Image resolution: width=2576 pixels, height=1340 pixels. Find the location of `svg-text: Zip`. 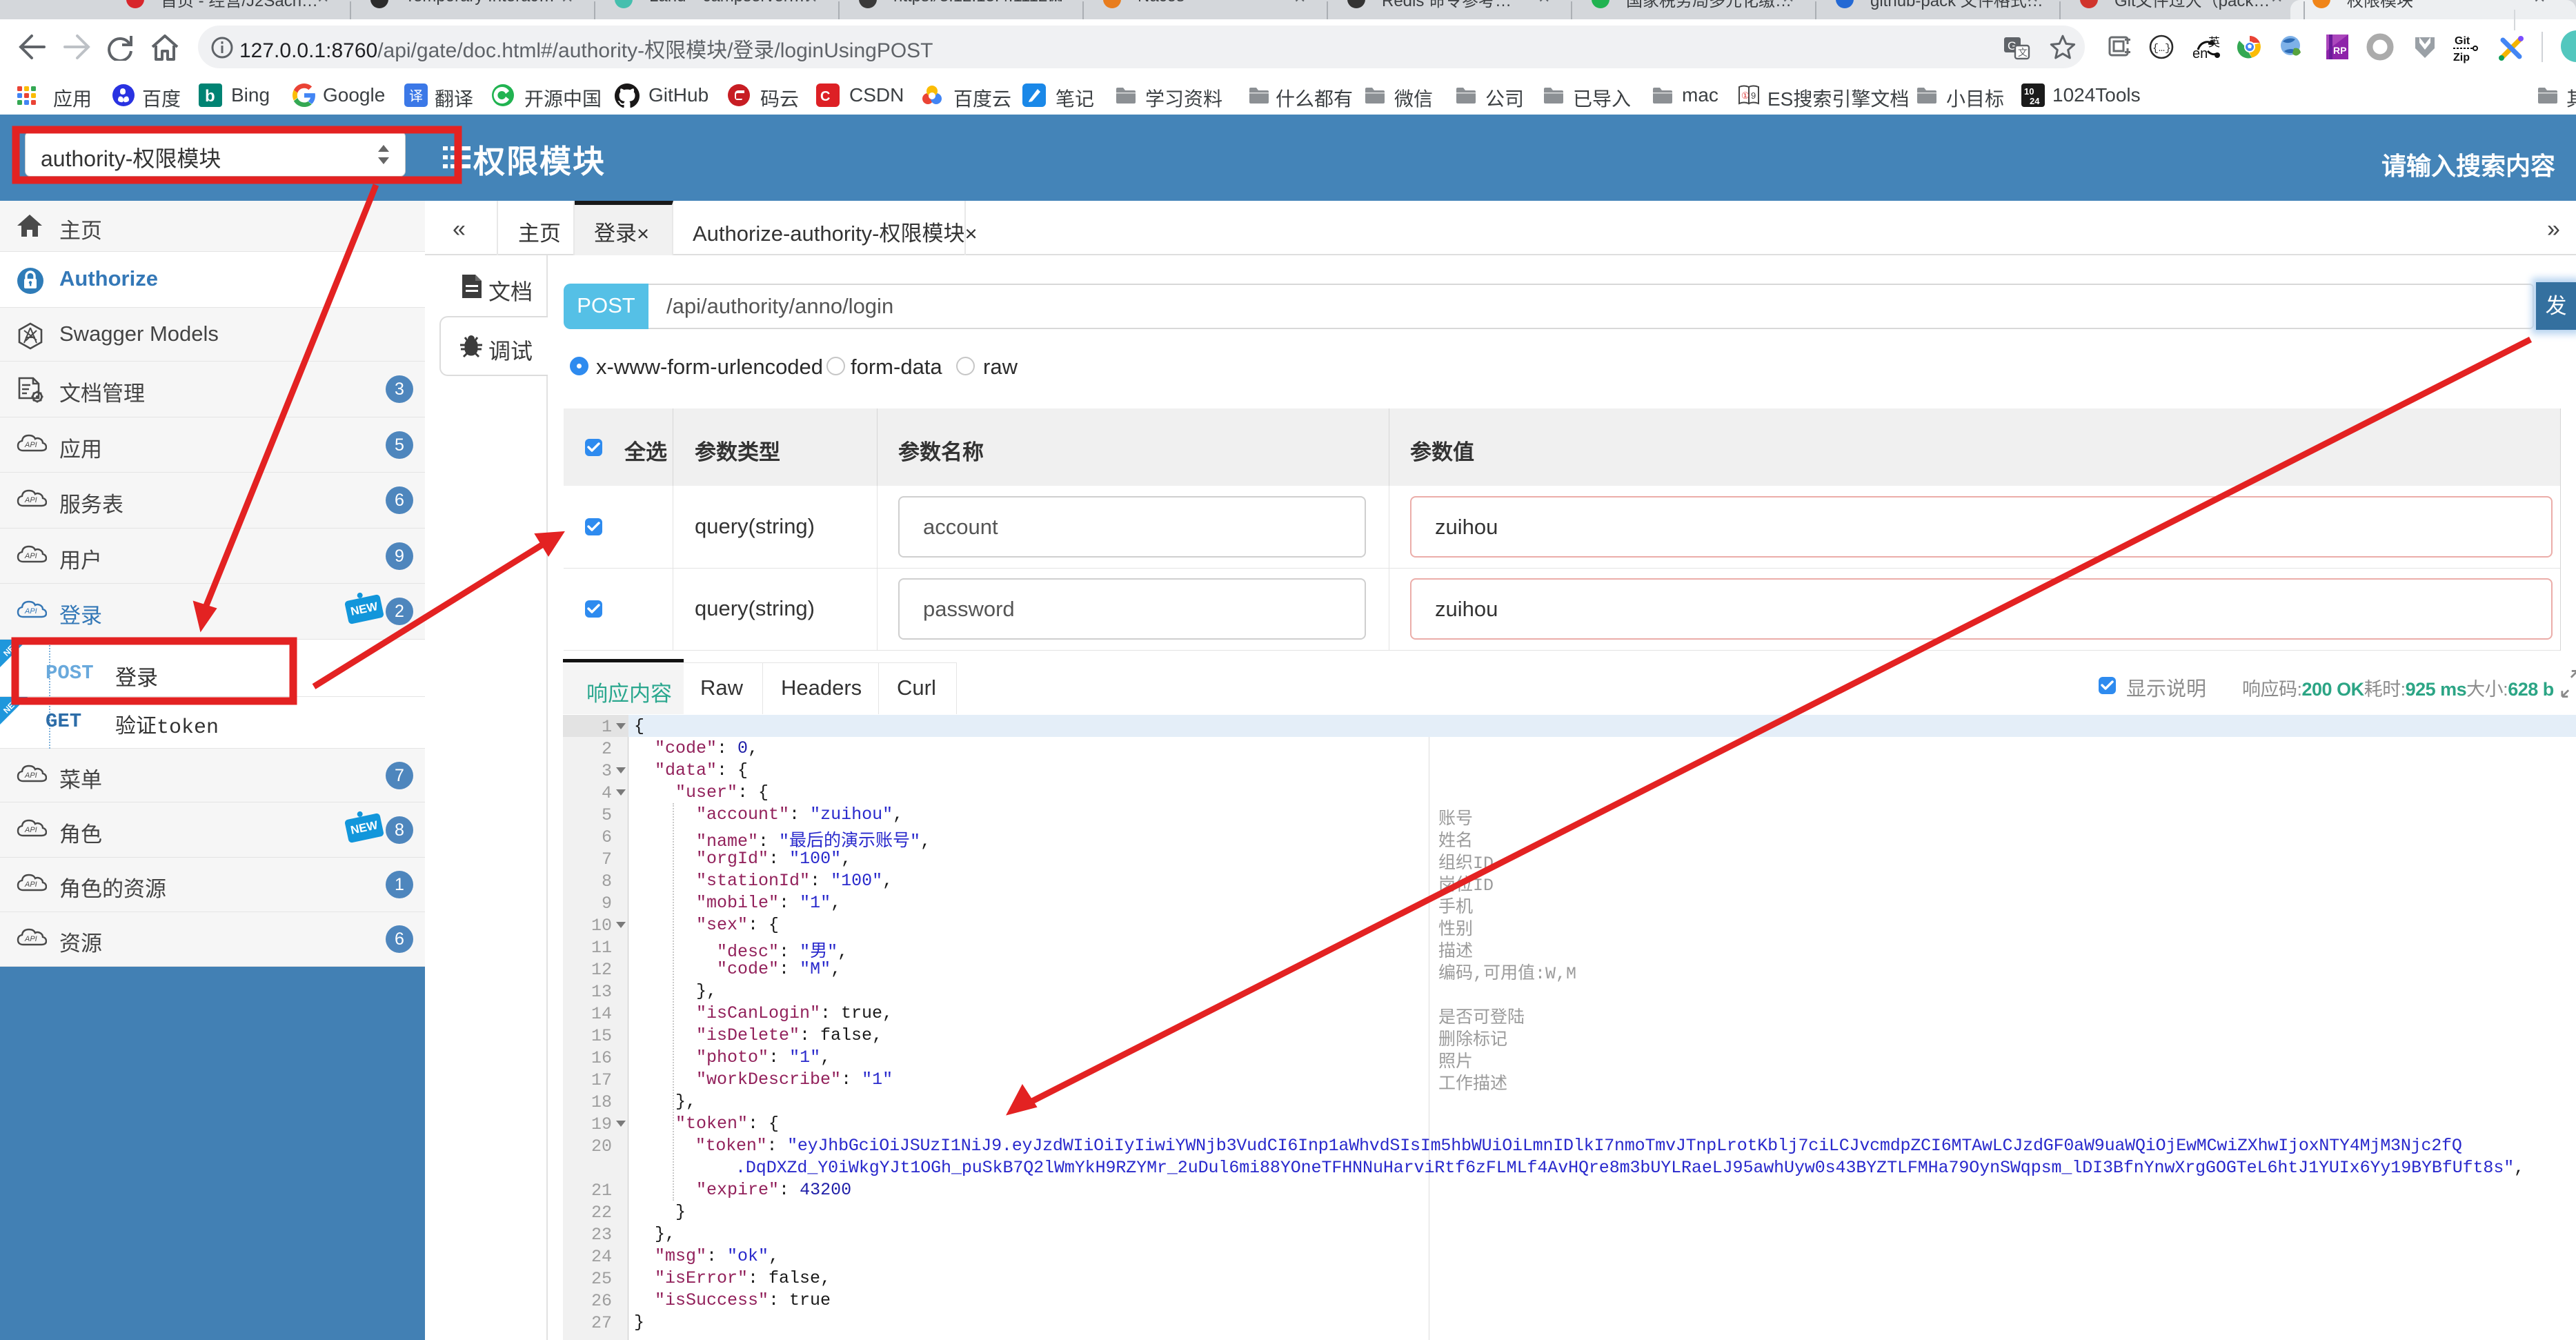

svg-text: Zip is located at coordinates (2461, 57).